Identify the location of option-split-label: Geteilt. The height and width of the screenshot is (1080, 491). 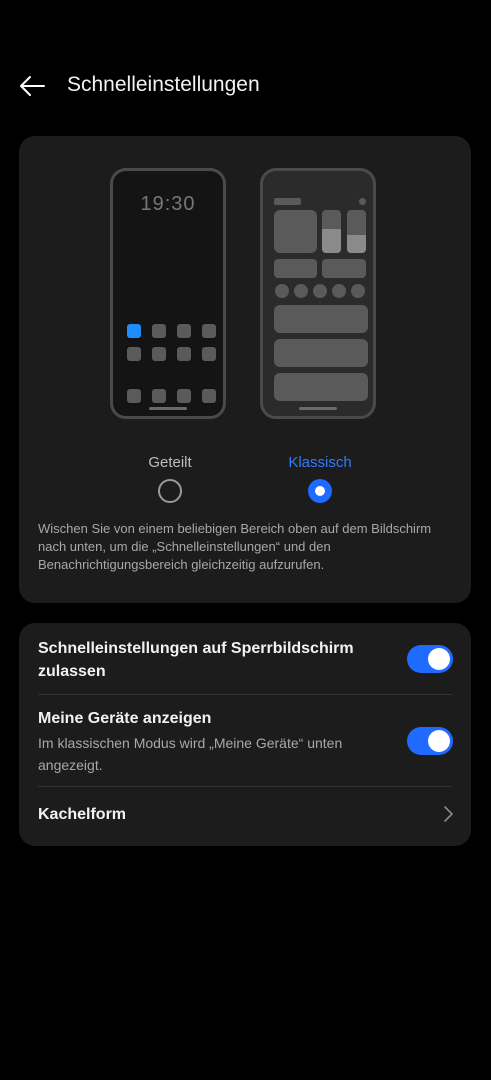
(170, 462).